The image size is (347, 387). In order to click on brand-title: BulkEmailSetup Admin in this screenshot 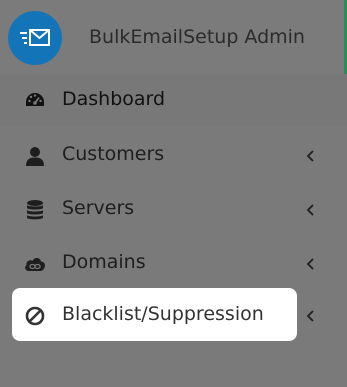, I will do `click(197, 37)`.